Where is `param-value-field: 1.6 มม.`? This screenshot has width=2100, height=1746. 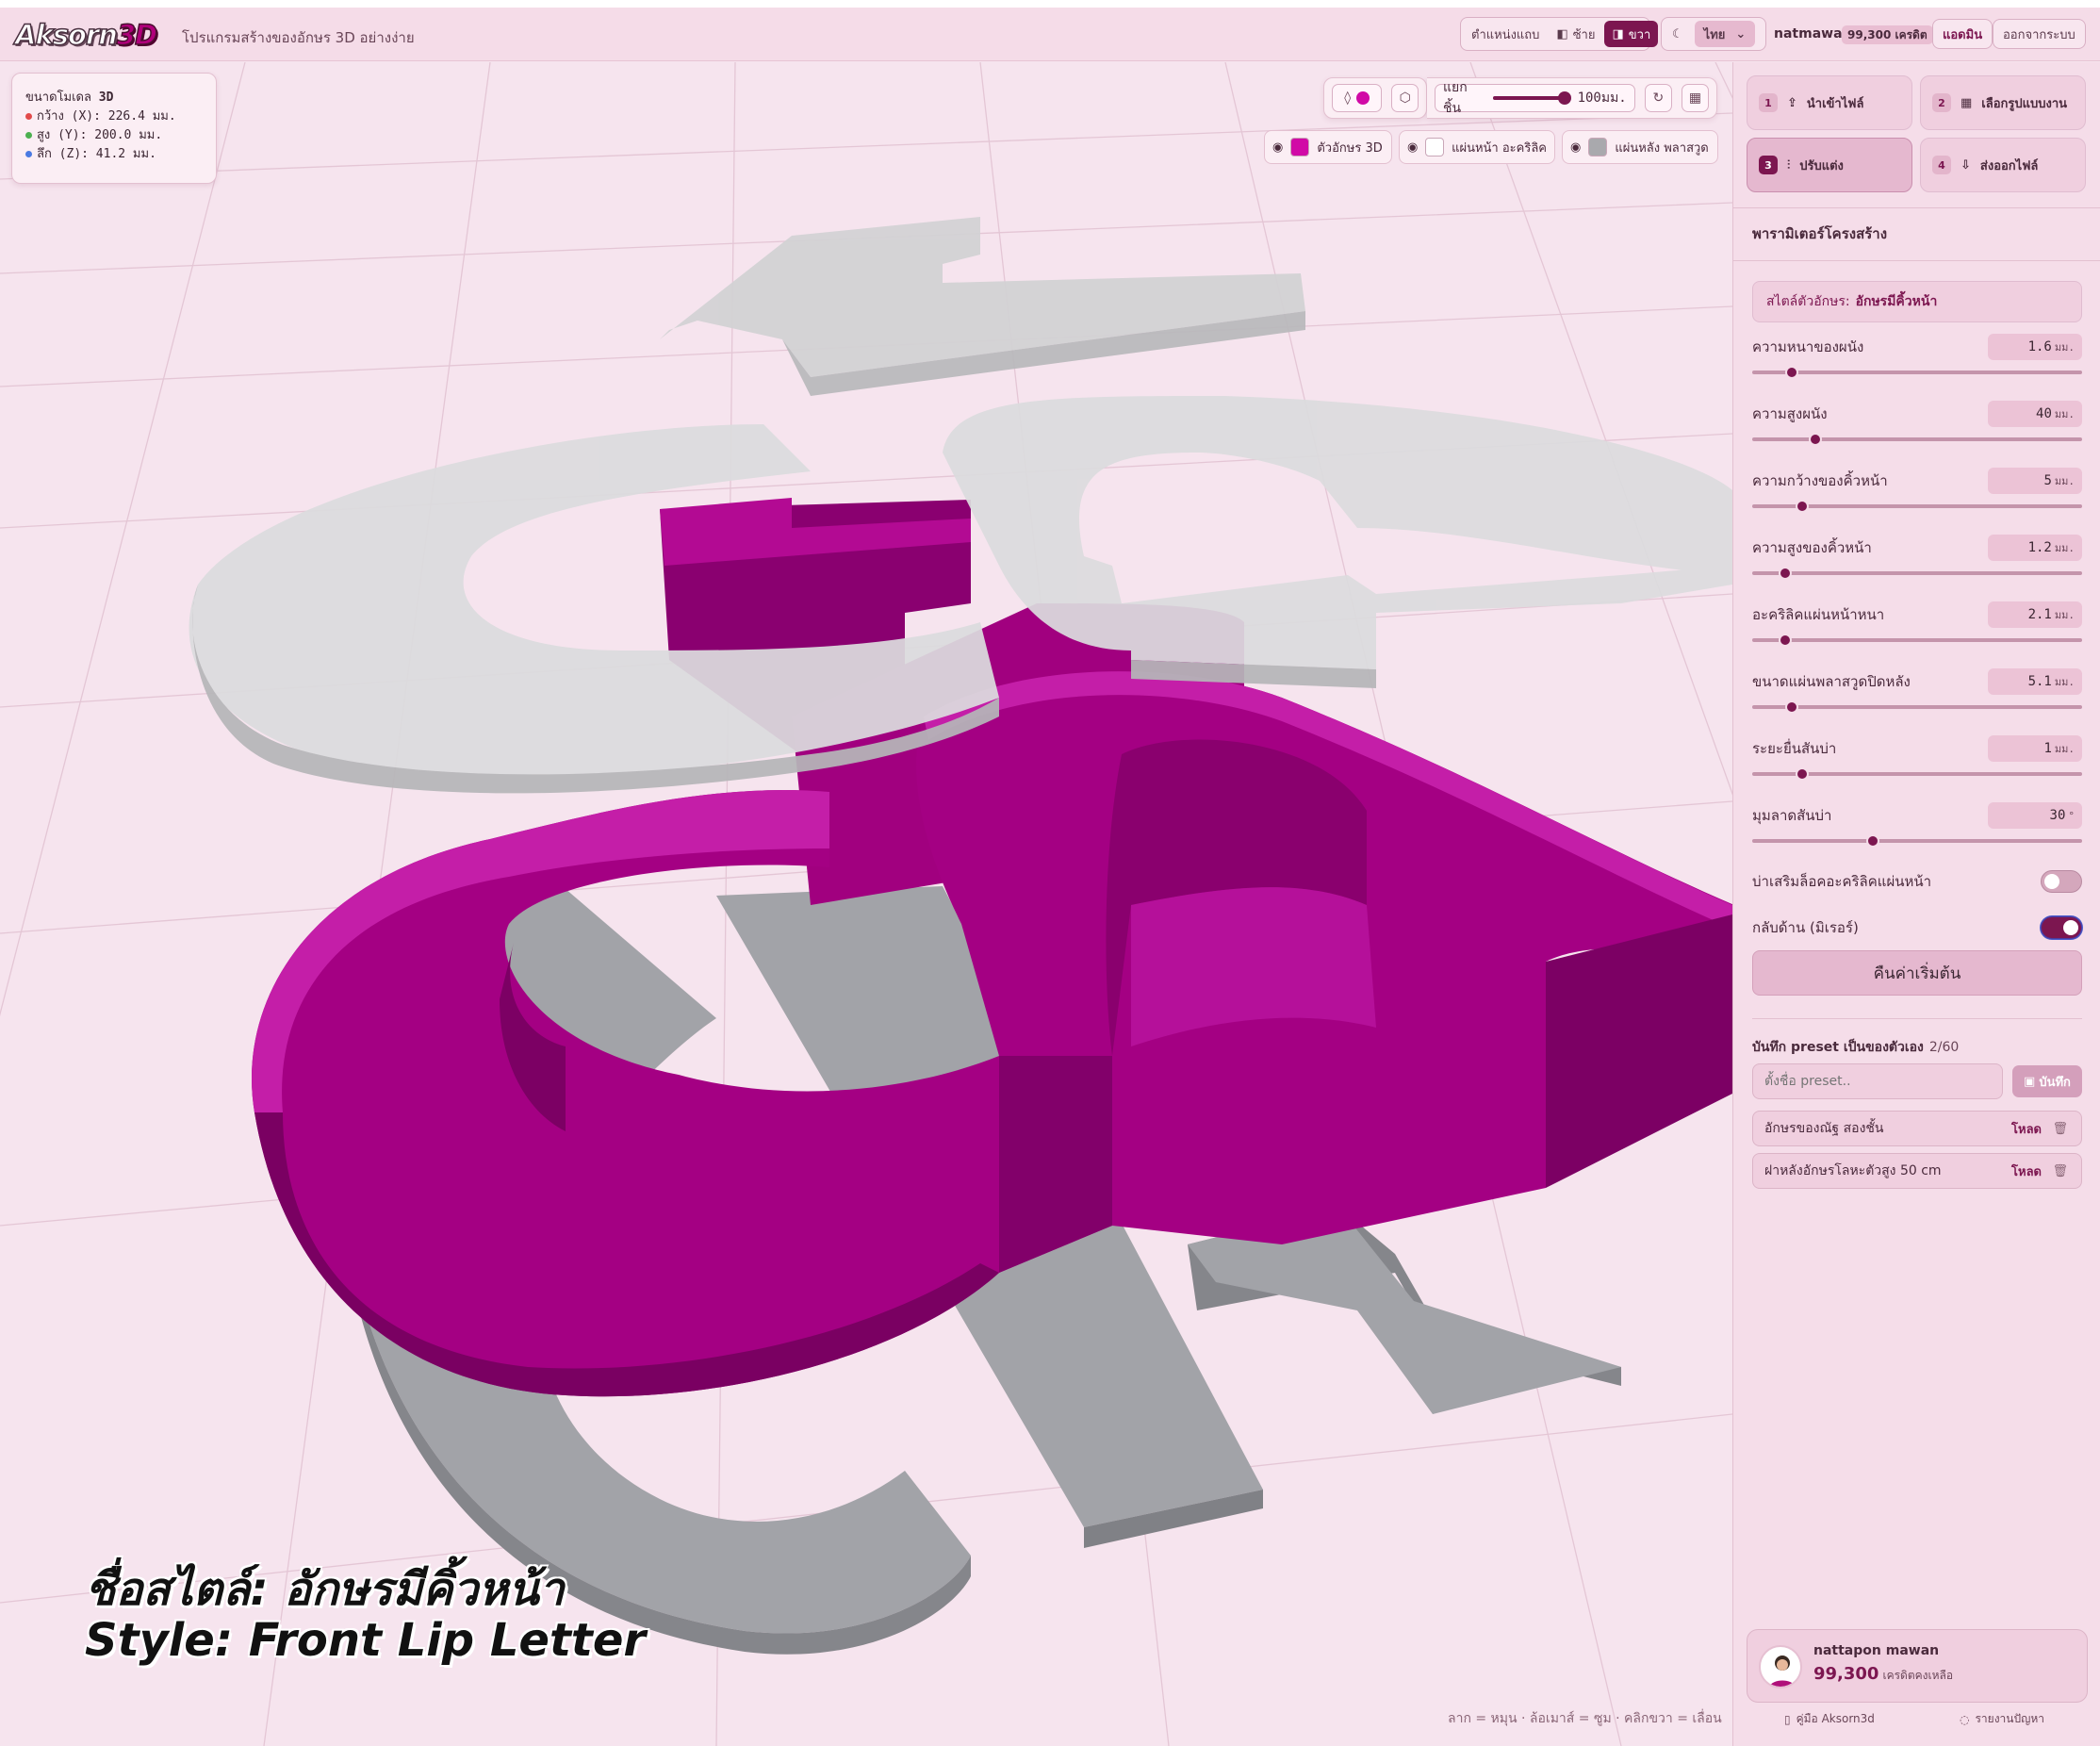
param-value-field: 1.6 มม. is located at coordinates (2035, 347).